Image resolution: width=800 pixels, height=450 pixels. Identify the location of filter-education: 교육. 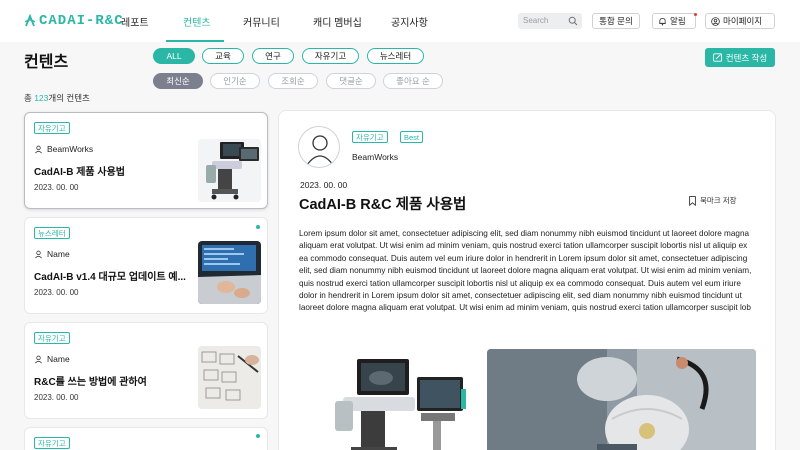
(223, 56).